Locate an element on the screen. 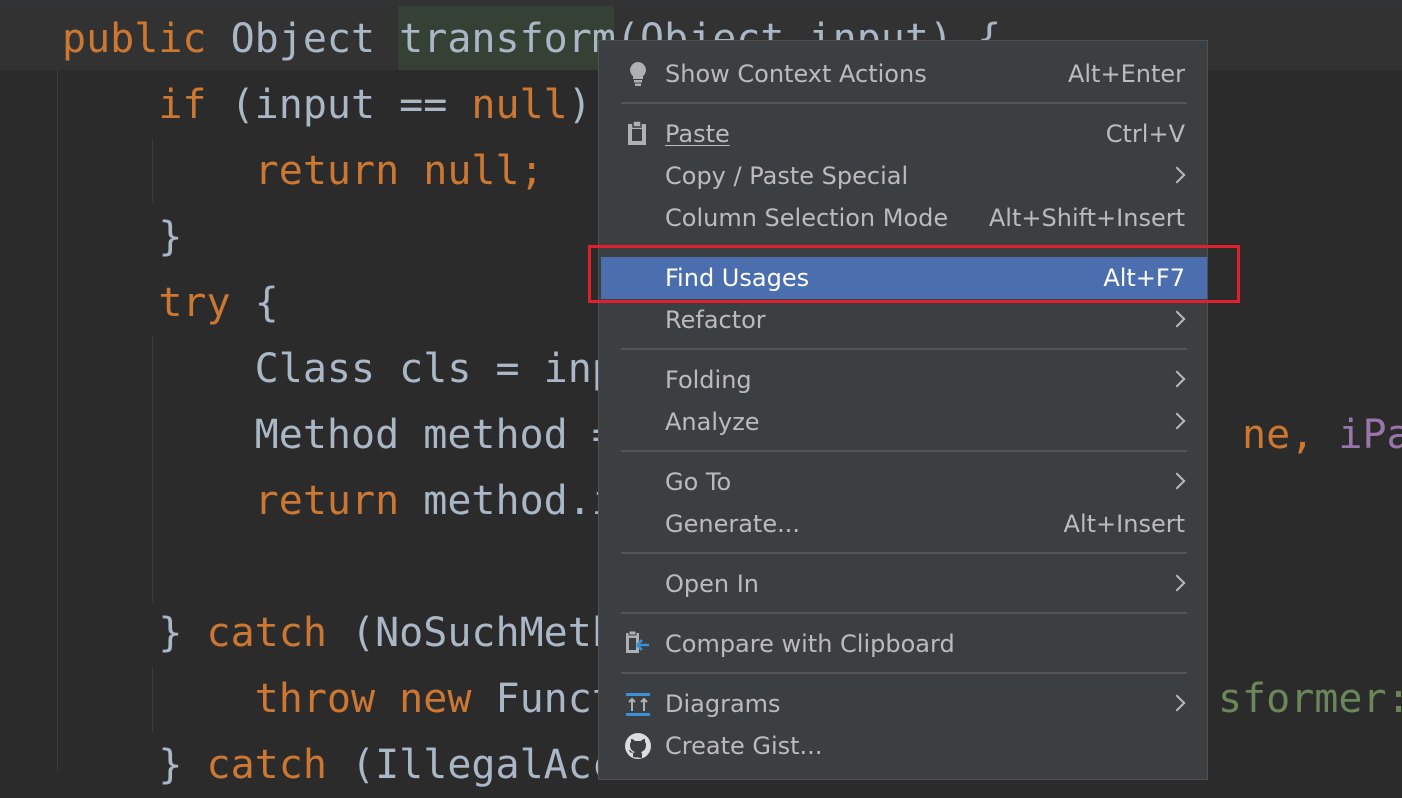 The width and height of the screenshot is (1402, 798). code-token: { is located at coordinates (266, 303).